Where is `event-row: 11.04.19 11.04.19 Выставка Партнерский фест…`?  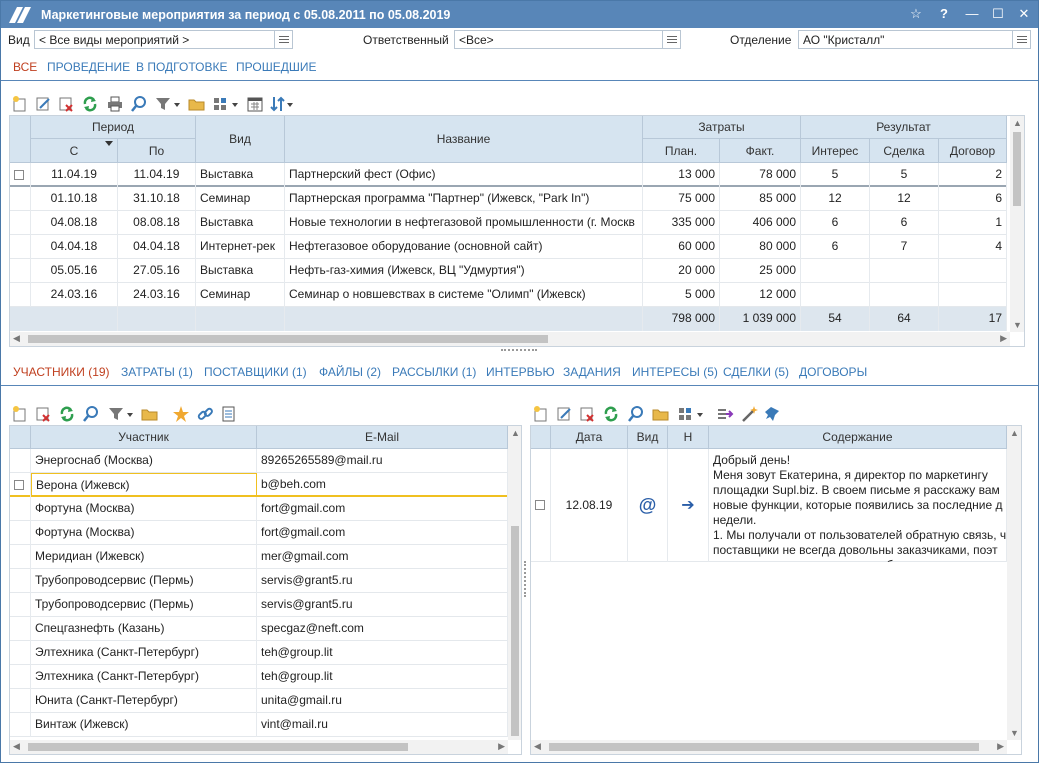 event-row: 11.04.19 11.04.19 Выставка Партнерский фест… is located at coordinates (508, 175).